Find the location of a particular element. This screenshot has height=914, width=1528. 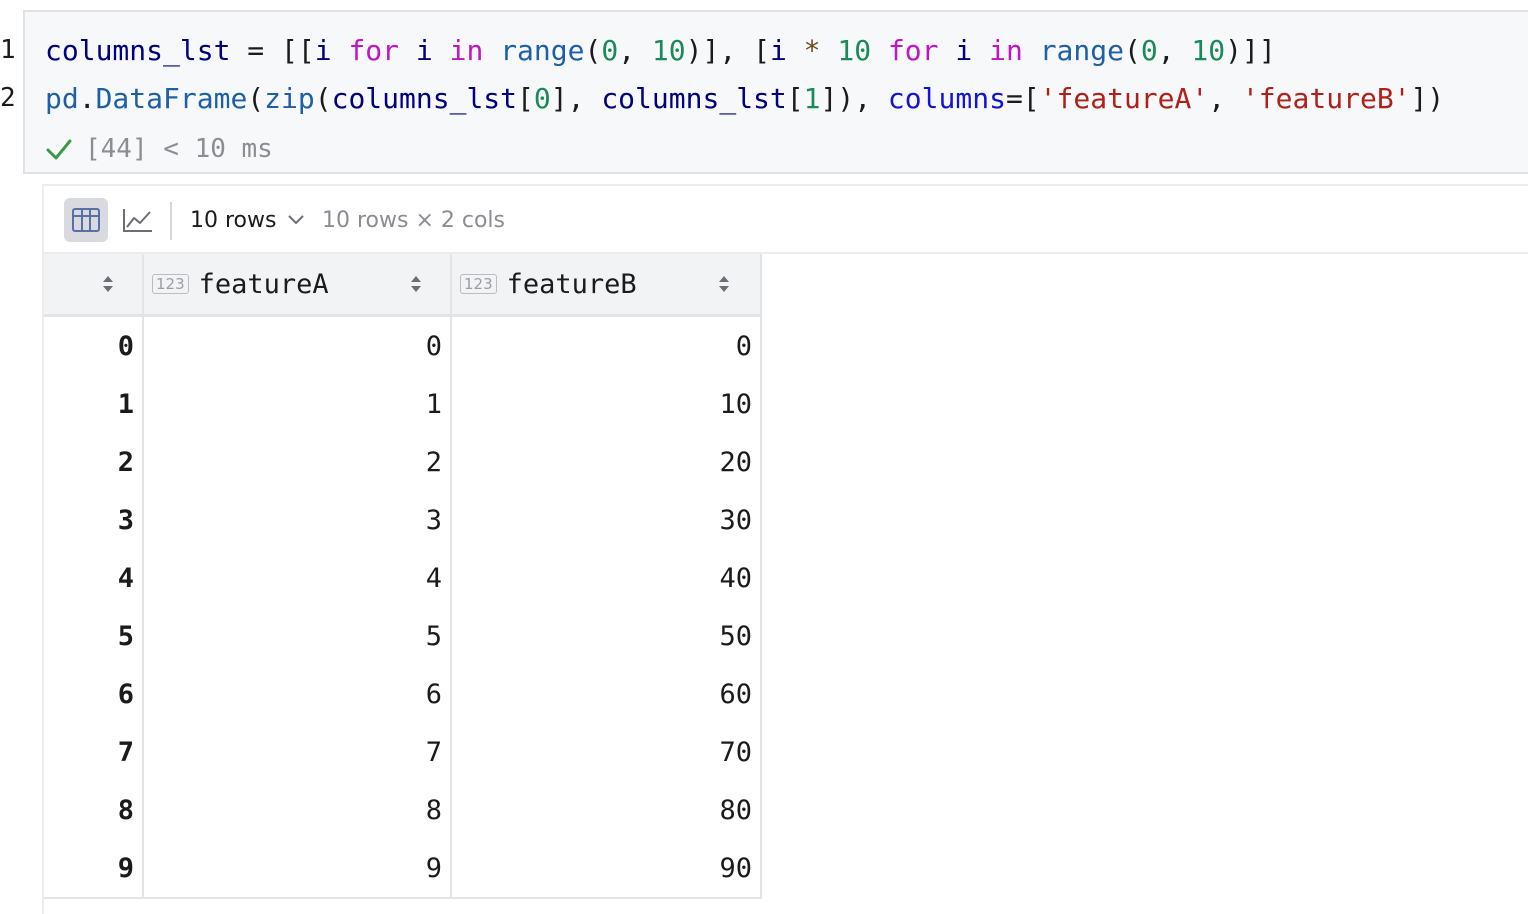

index-column-header is located at coordinates (94, 284).